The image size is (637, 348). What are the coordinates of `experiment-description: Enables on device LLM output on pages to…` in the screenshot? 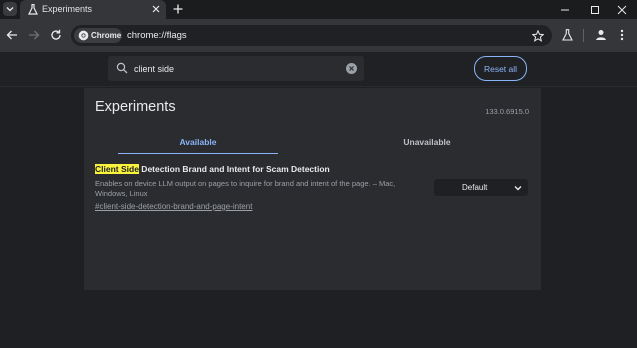 It's located at (245, 188).